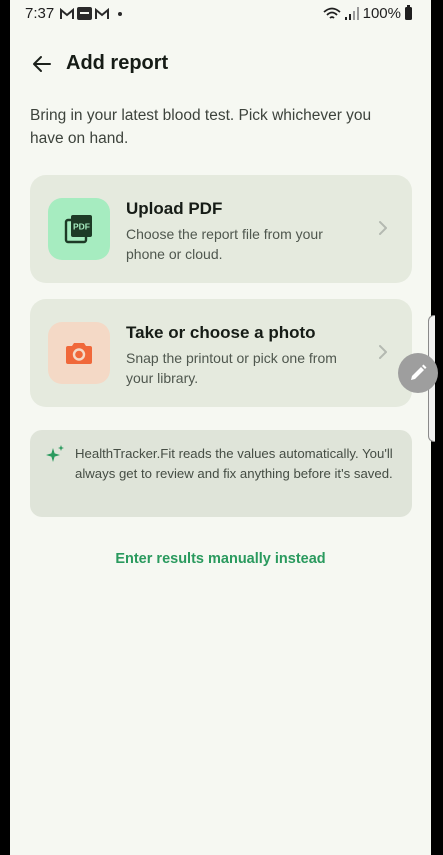 This screenshot has width=443, height=855. I want to click on floating-edit-button, so click(418, 373).